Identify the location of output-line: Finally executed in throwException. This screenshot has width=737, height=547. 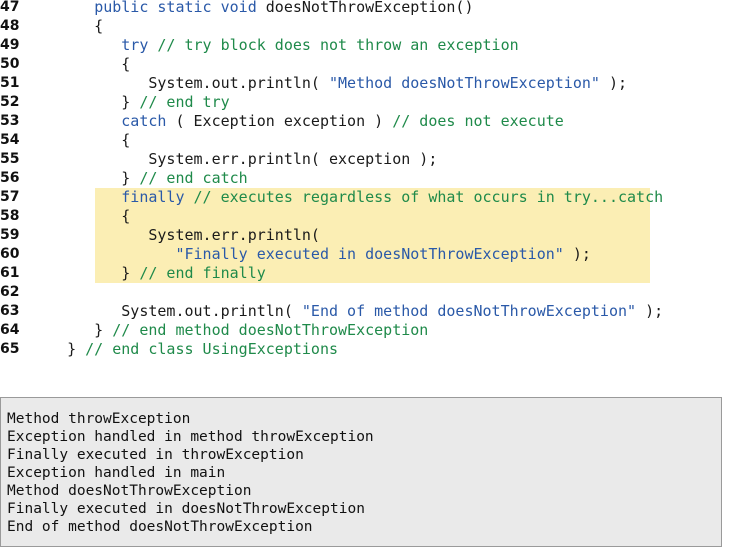
(155, 455).